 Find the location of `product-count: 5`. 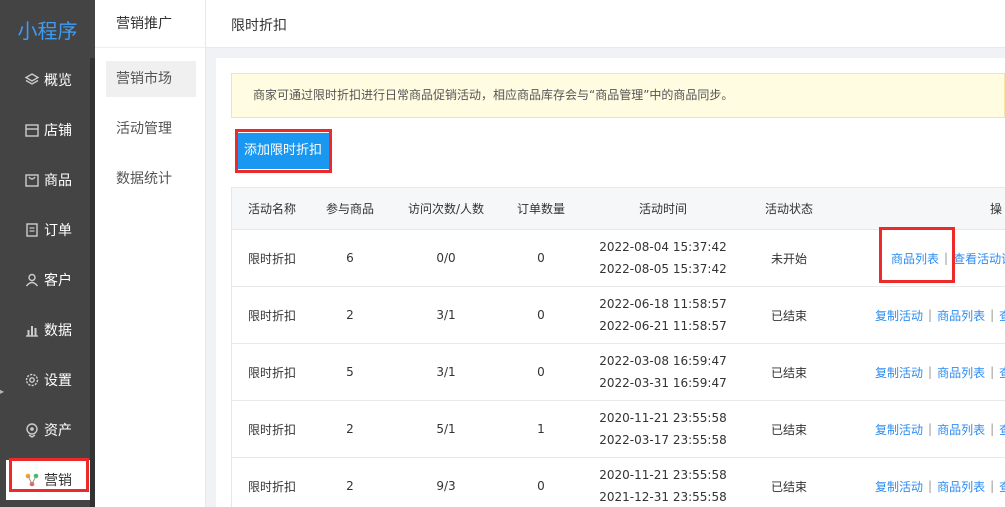

product-count: 5 is located at coordinates (350, 372).